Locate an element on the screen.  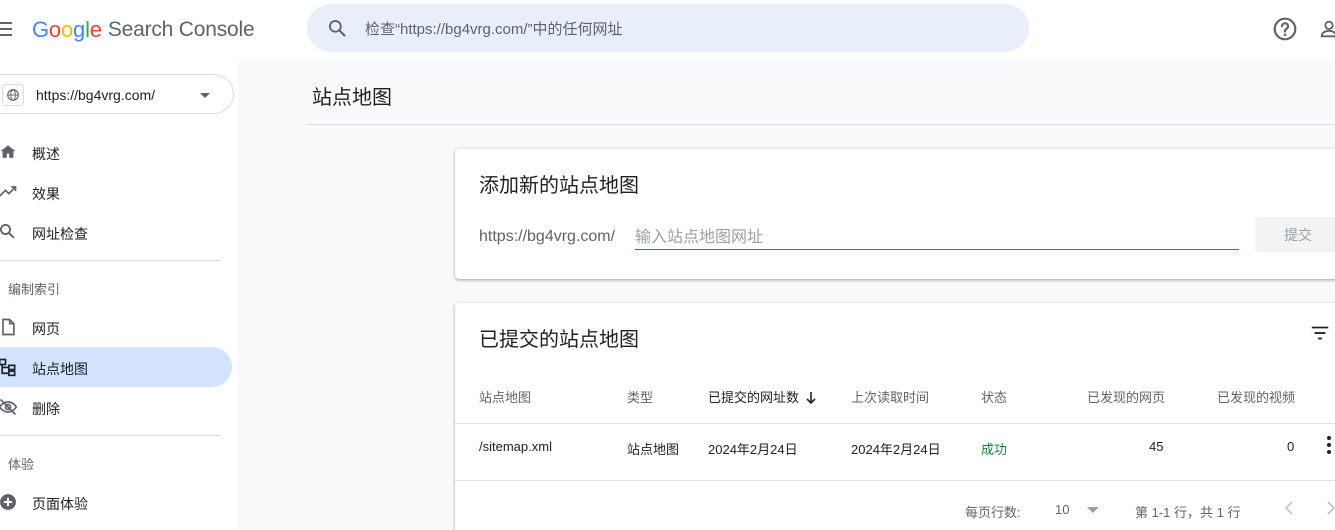
nav-label: 概述 is located at coordinates (46, 154).